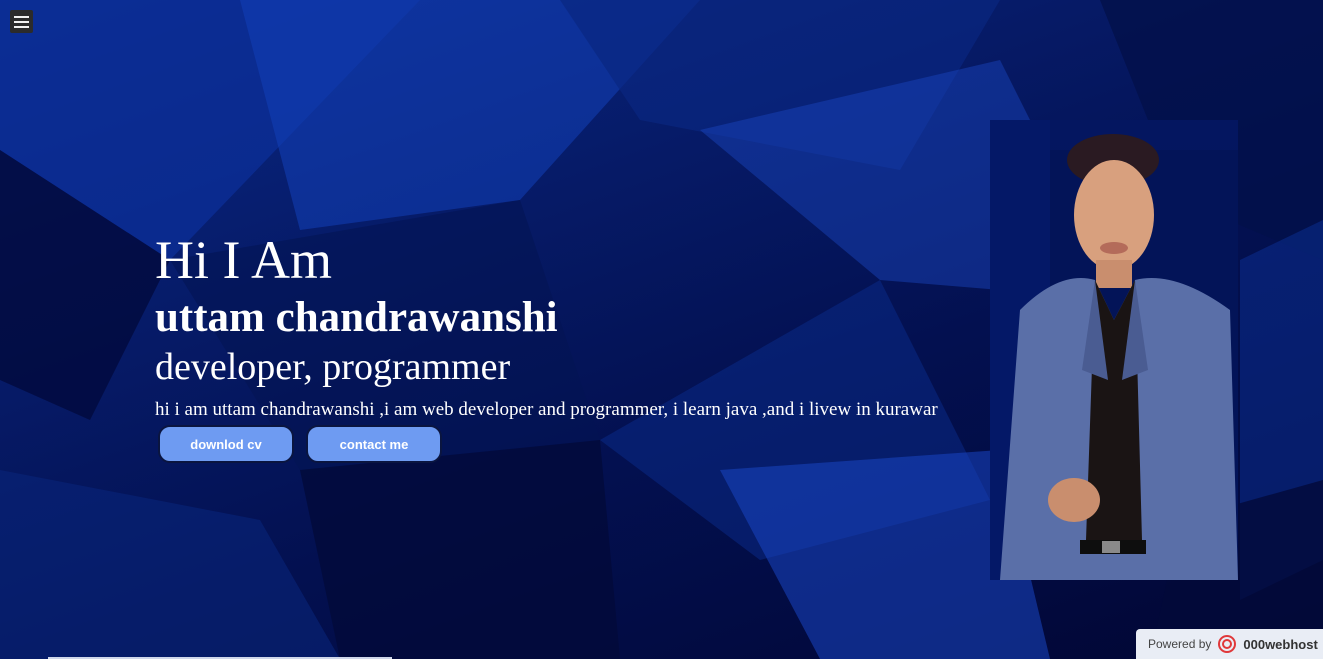 The height and width of the screenshot is (659, 1323). Describe the element at coordinates (548, 444) in the screenshot. I see `hero-buttons: downlod cv contact me` at that location.